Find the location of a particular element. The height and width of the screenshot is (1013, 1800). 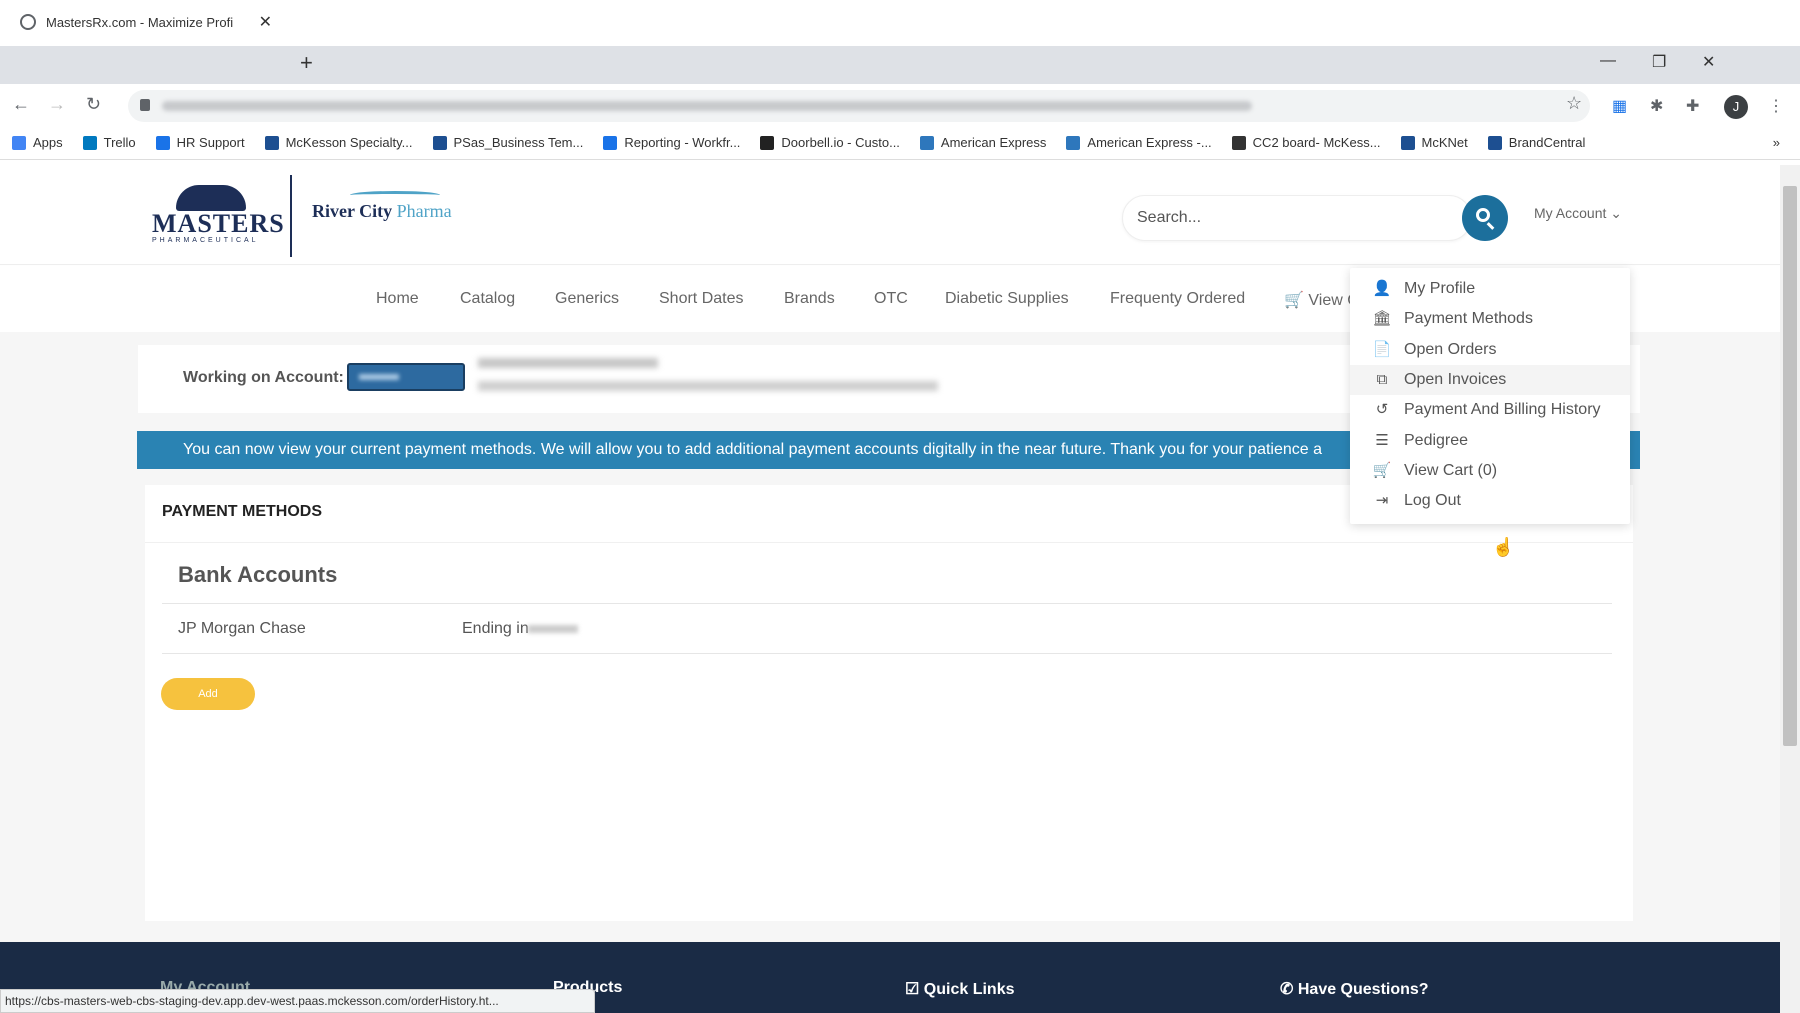

dropdown-item: 🏛 Payment Methods is located at coordinates (1490, 319).